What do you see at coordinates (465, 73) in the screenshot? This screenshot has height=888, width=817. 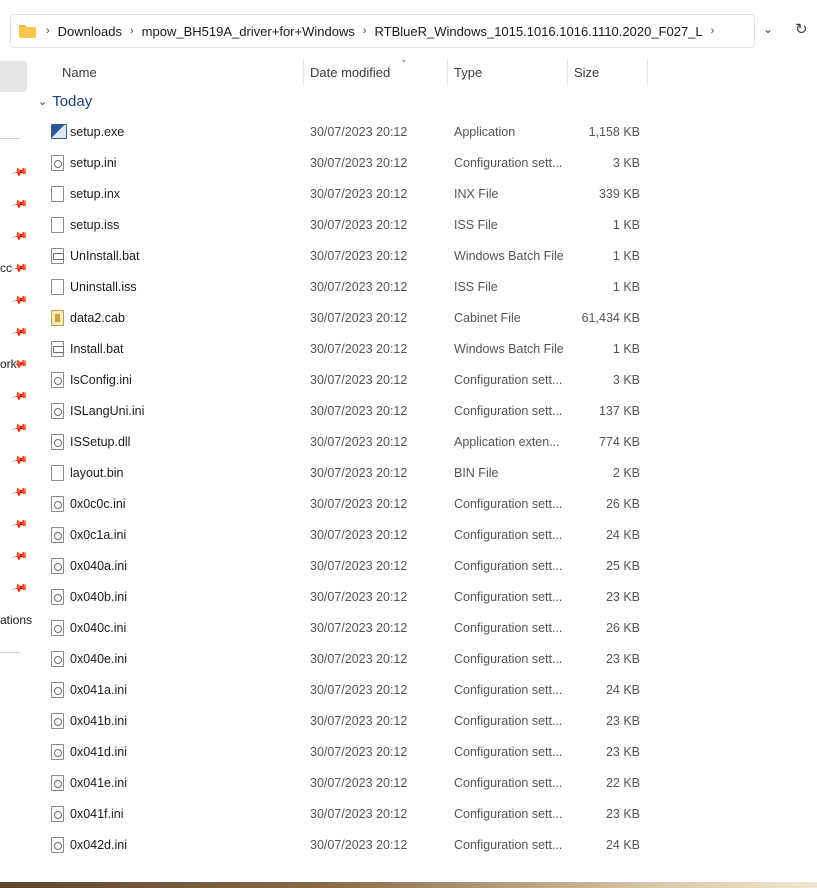 I see `column-header-type: Type` at bounding box center [465, 73].